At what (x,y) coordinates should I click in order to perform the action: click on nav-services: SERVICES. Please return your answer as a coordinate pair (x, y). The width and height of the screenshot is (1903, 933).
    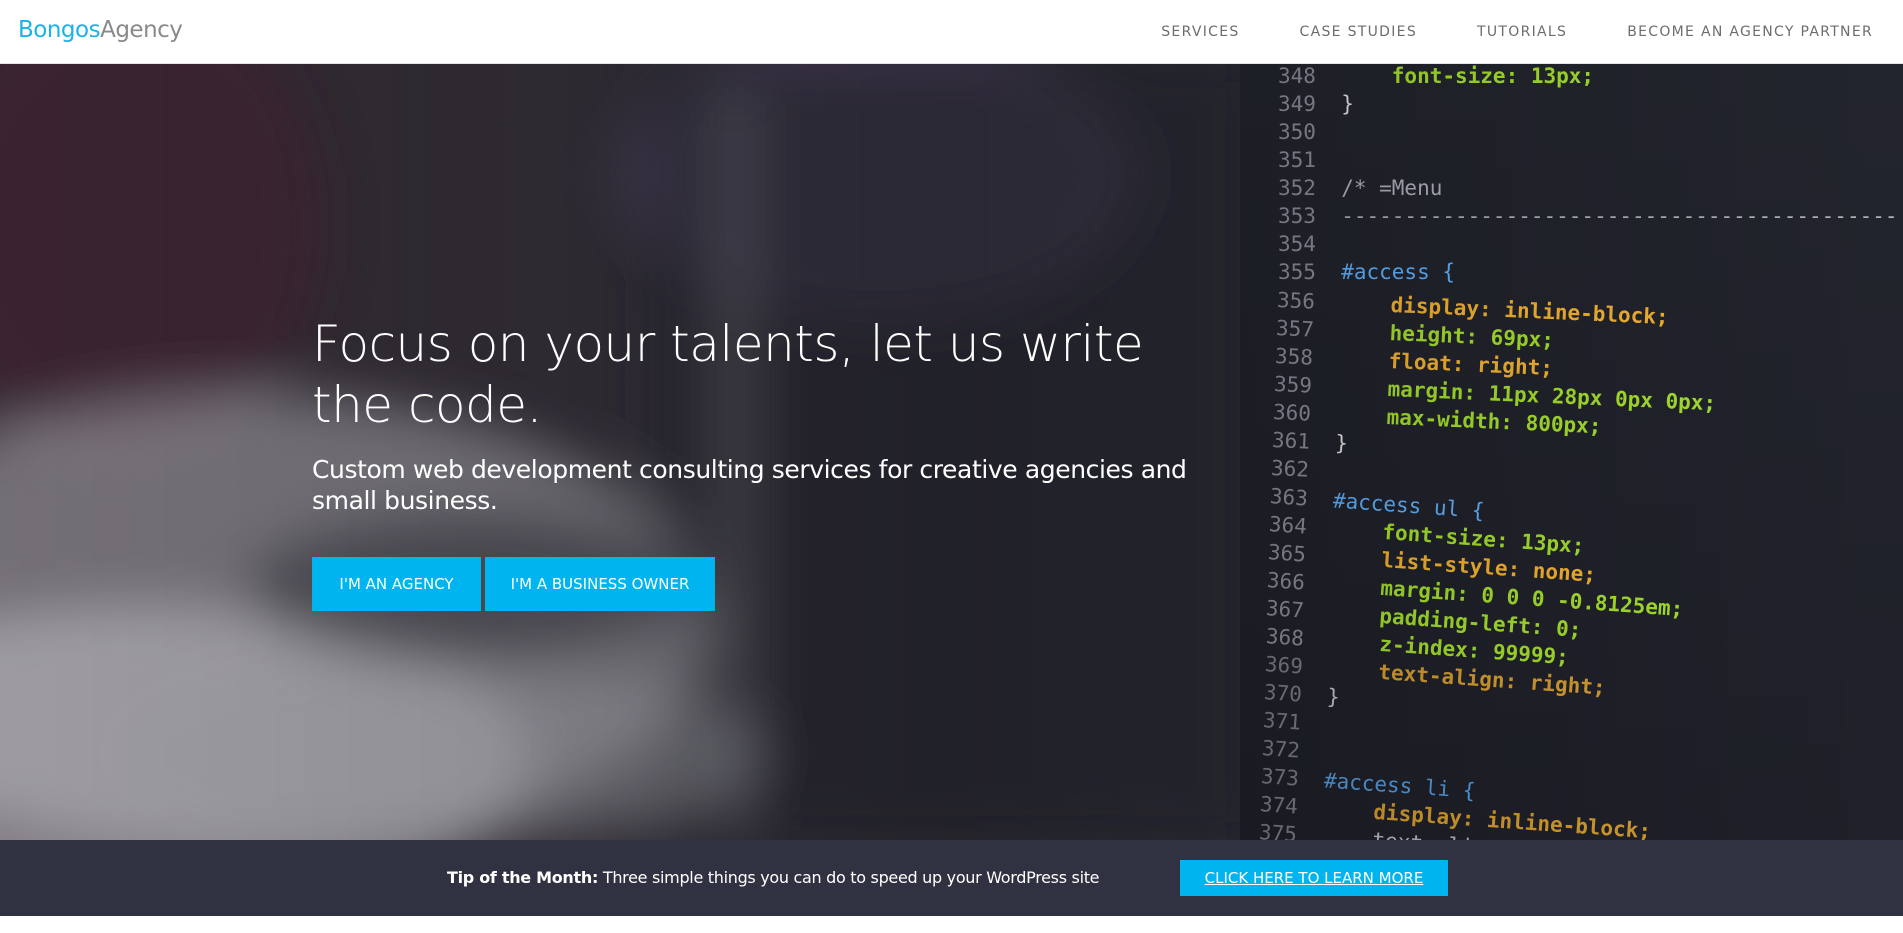
    Looking at the image, I should click on (1200, 32).